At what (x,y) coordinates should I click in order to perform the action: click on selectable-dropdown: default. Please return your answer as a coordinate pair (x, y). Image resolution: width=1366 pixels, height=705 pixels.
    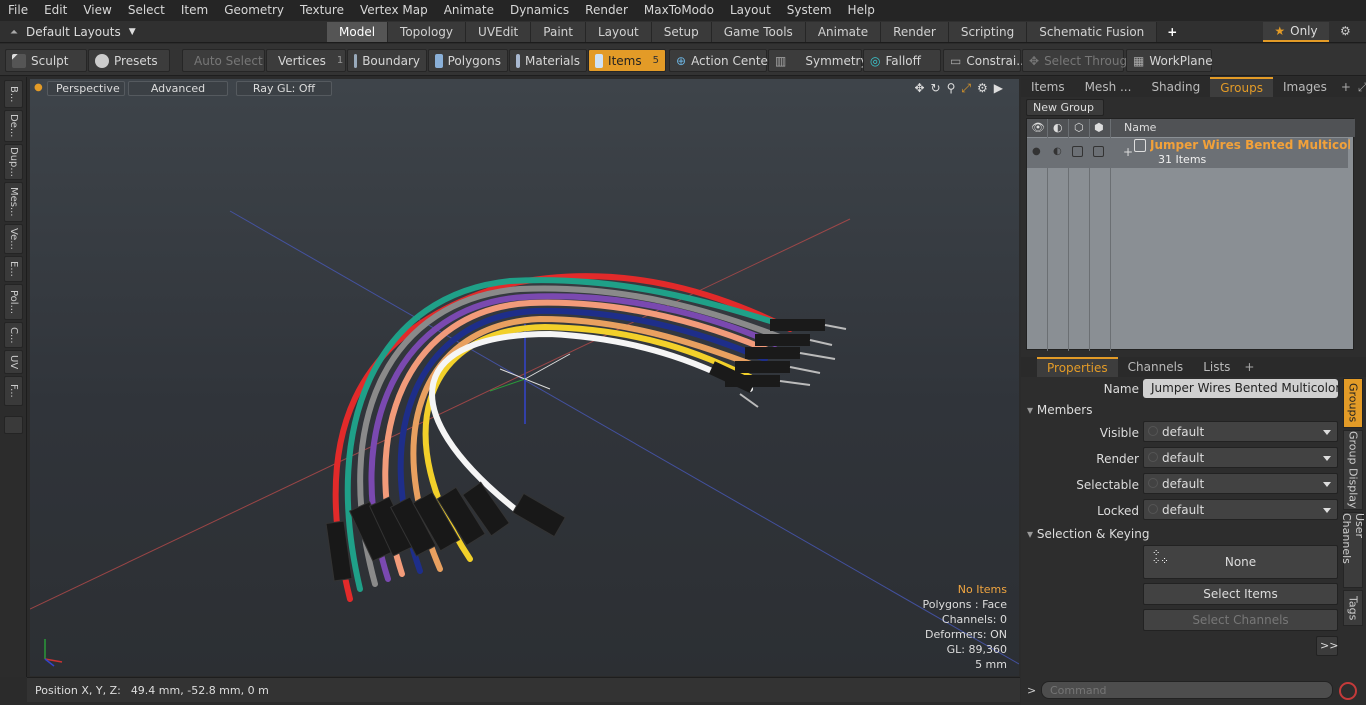
    Looking at the image, I should click on (1240, 483).